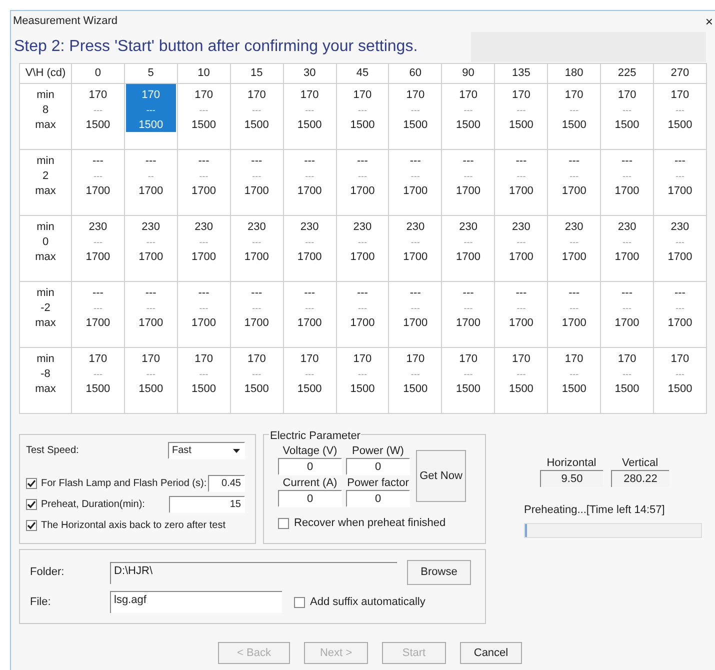 The image size is (715, 670). I want to click on row-label: -2, so click(46, 308).